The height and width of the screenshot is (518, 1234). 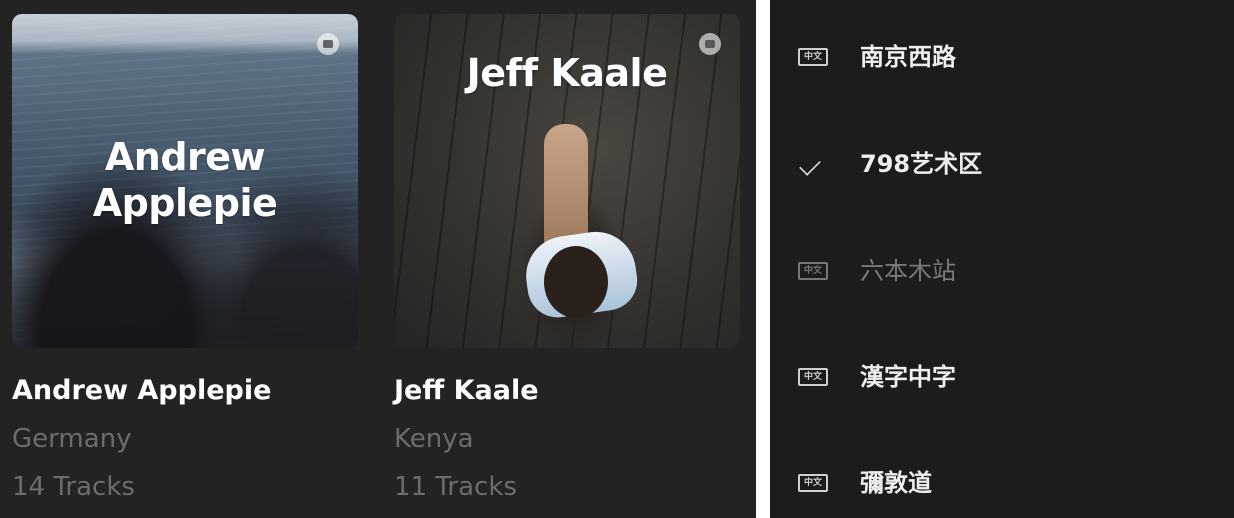 What do you see at coordinates (1002, 164) in the screenshot?
I see `menu-item-798-art-district: 798艺术区` at bounding box center [1002, 164].